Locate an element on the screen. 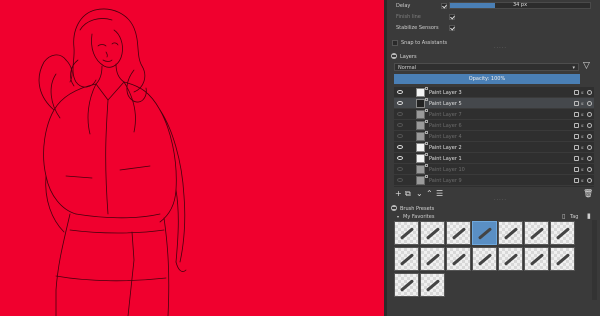 The height and width of the screenshot is (316, 600). stabilize-sensors-checkbox is located at coordinates (452, 28).